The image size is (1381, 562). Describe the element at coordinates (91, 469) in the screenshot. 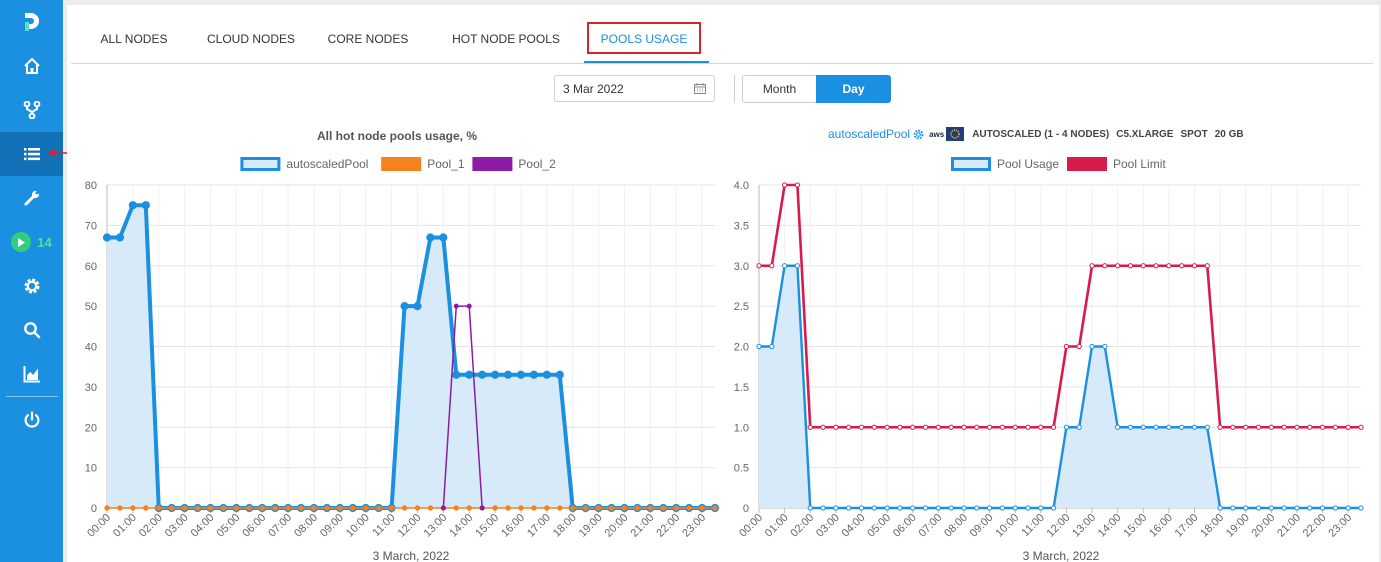

I see `y-tick-label: 10` at that location.